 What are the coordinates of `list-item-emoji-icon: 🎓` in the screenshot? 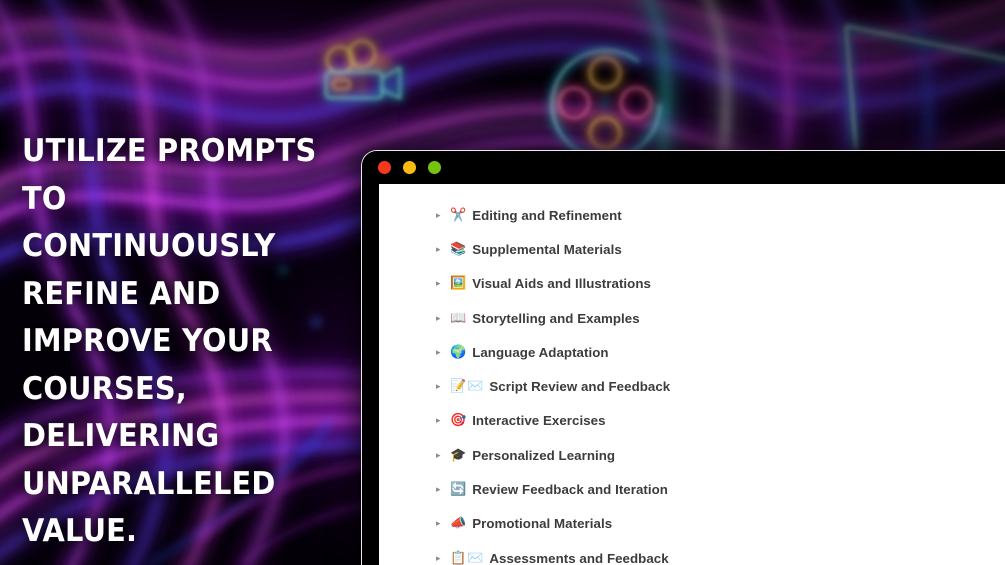 It's located at (459, 455).